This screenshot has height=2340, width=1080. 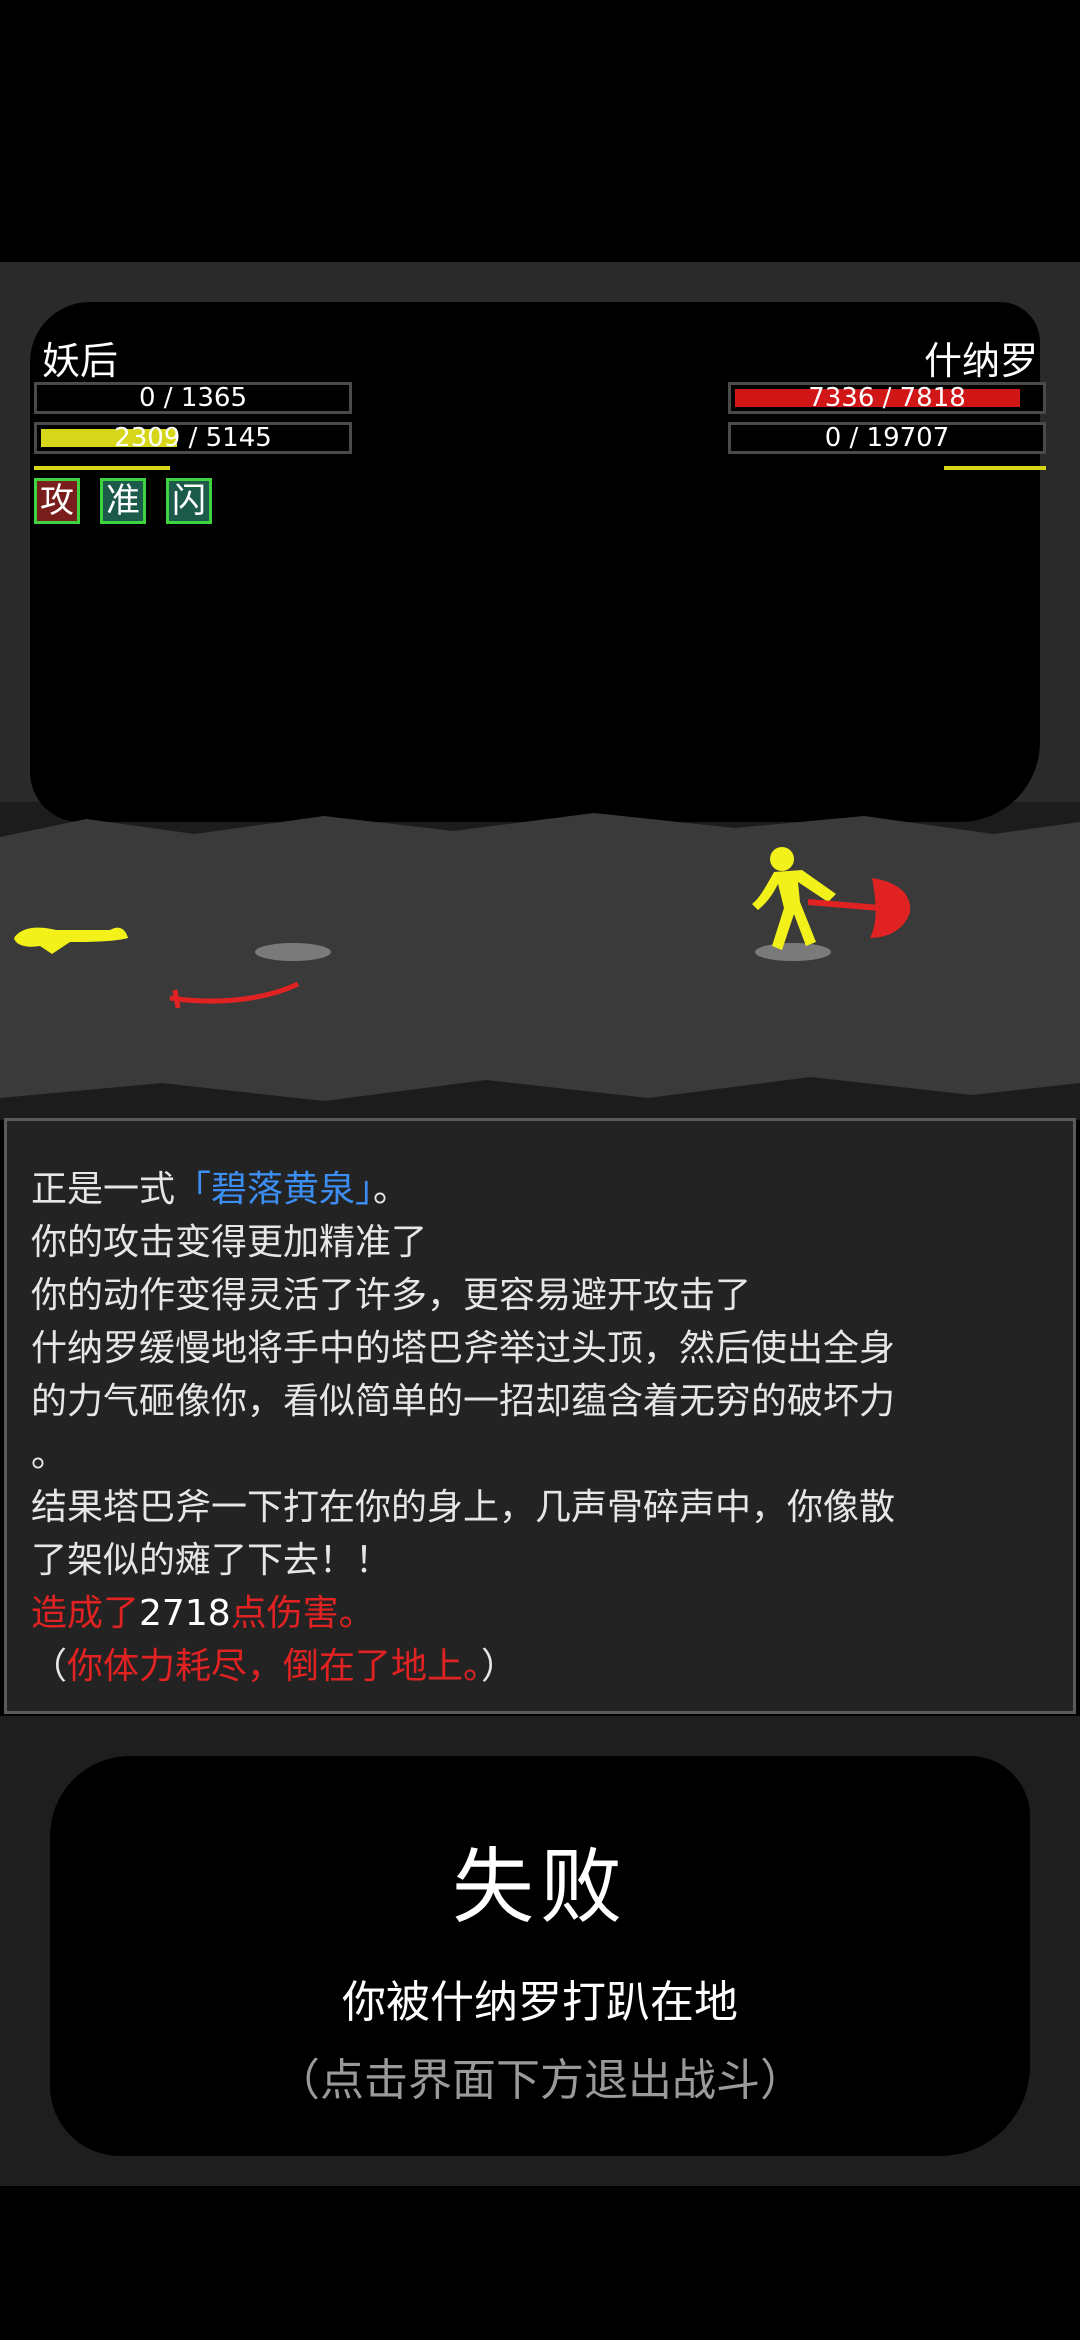 What do you see at coordinates (274, 1189) in the screenshot?
I see `skill-name: 「碧落黄泉」` at bounding box center [274, 1189].